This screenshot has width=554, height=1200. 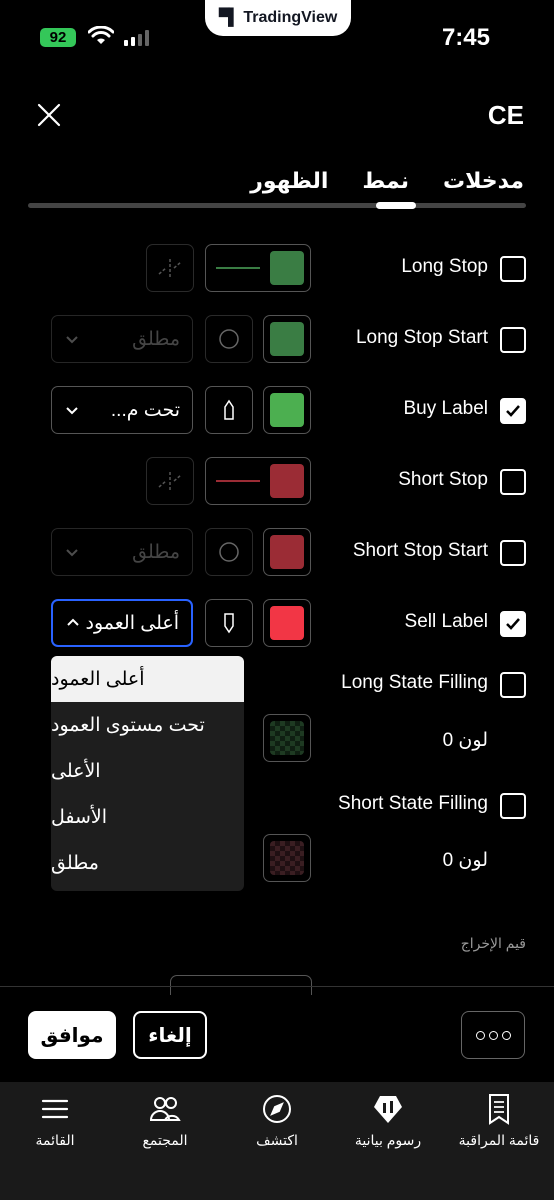 I want to click on sell-label-color, so click(x=287, y=623).